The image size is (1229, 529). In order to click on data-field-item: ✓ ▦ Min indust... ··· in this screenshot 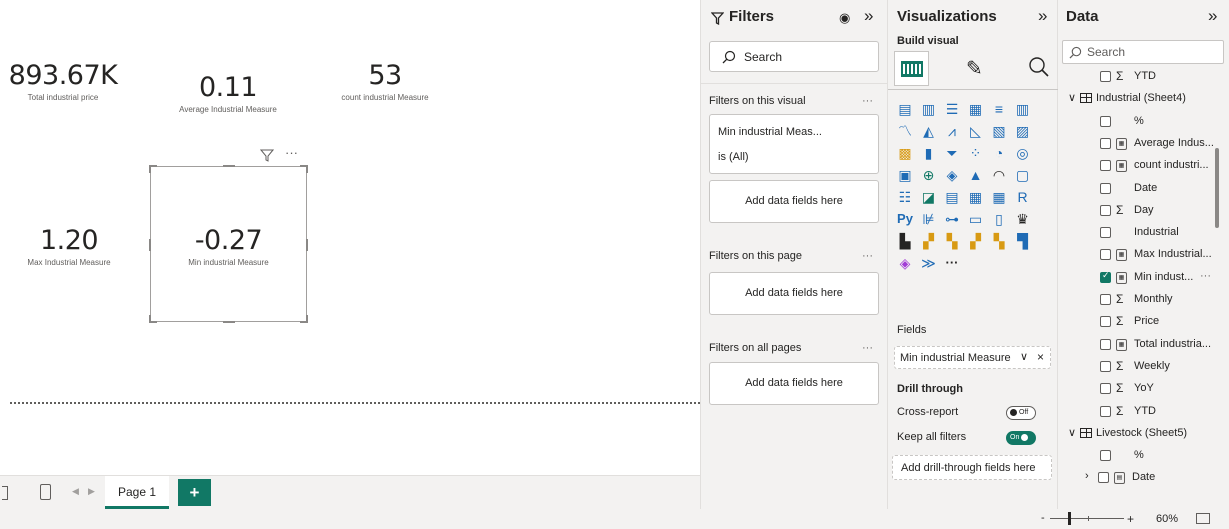, I will do `click(1138, 278)`.